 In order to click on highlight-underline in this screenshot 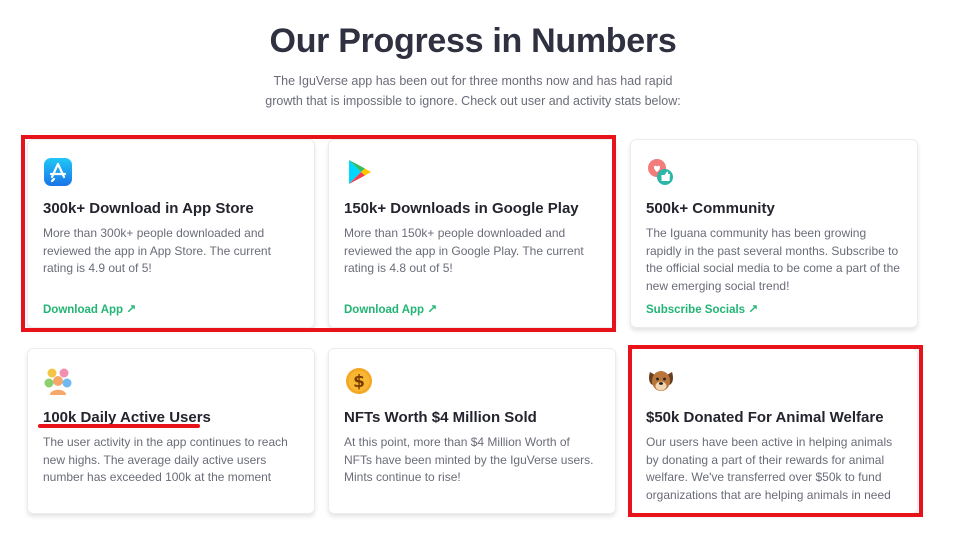, I will do `click(119, 426)`.